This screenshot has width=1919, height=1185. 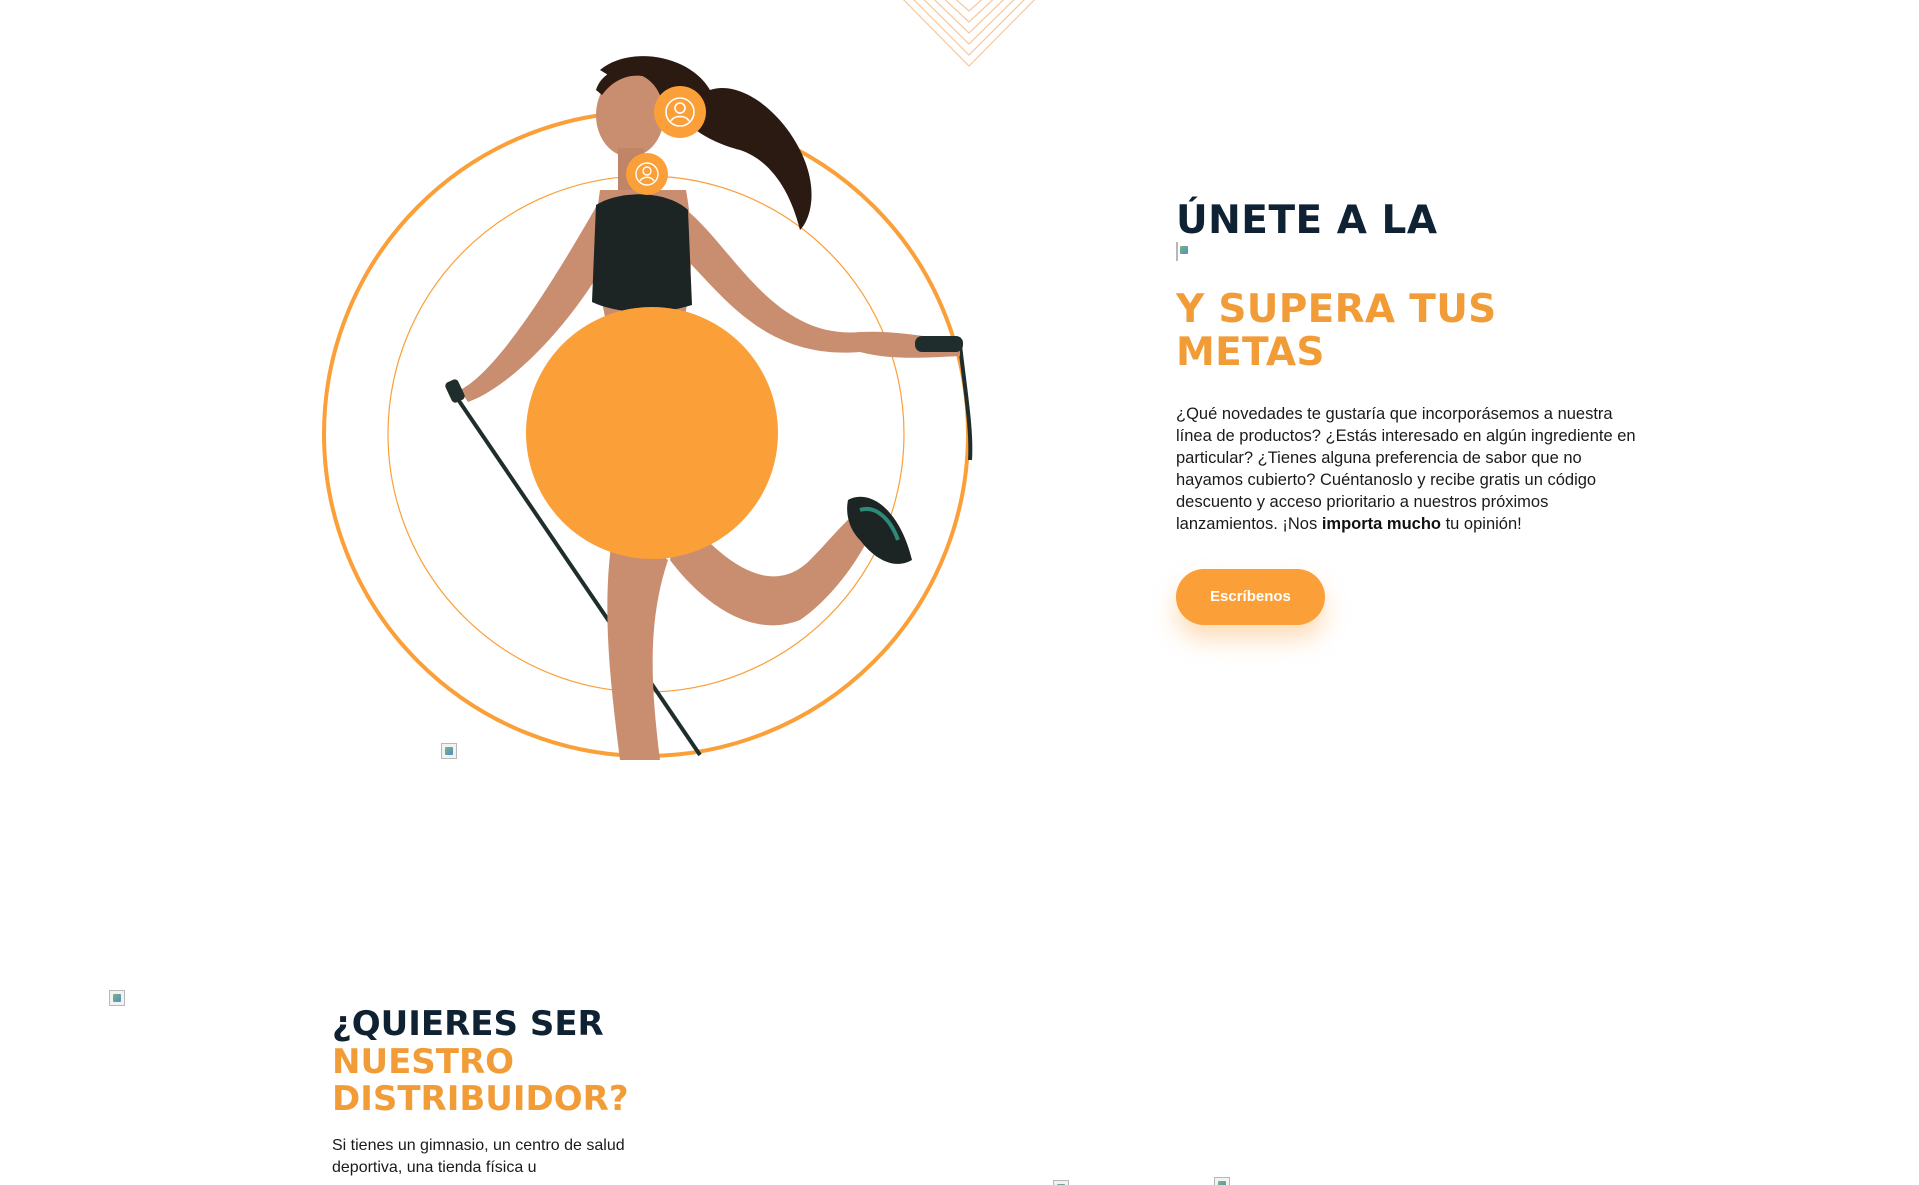 What do you see at coordinates (1307, 220) in the screenshot?
I see `join-title: ÚNETE A LA` at bounding box center [1307, 220].